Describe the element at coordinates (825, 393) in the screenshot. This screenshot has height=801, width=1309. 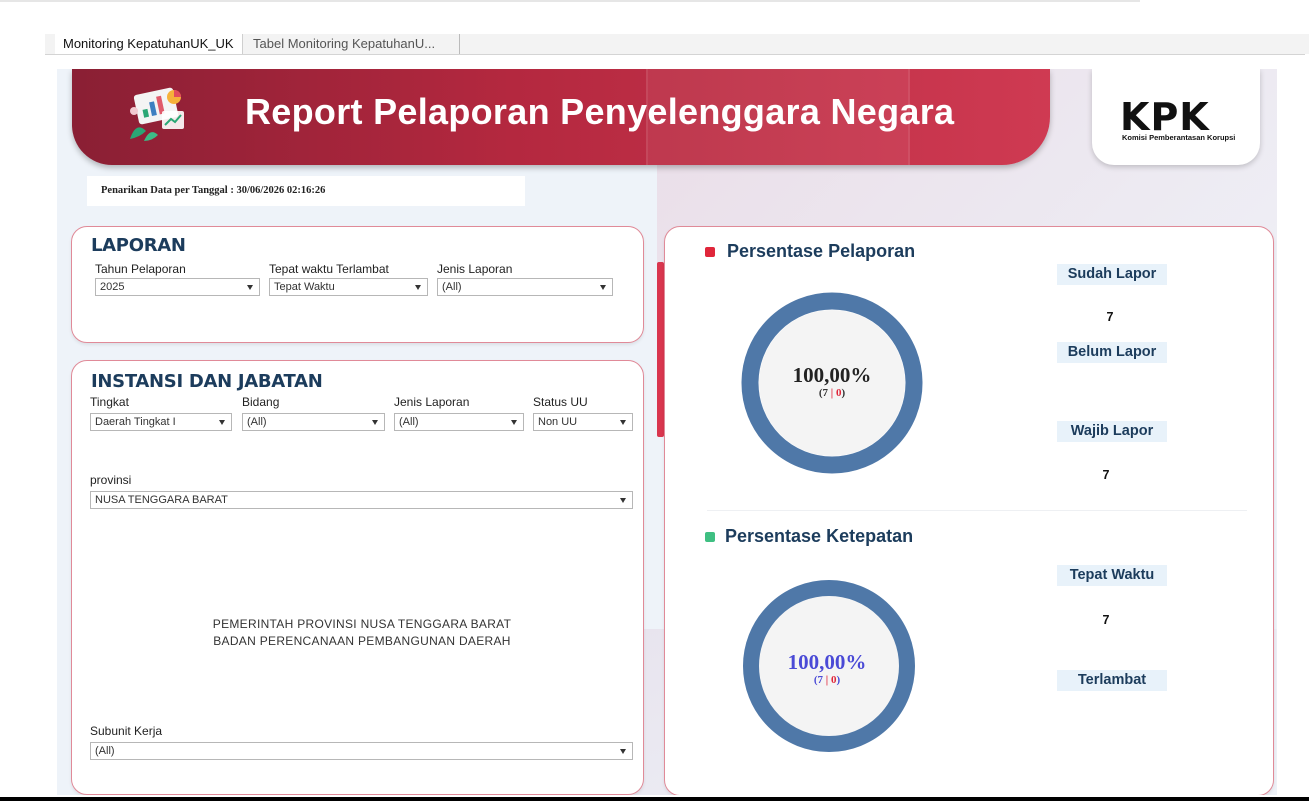
I see `pelaporan-count-done: 7` at that location.